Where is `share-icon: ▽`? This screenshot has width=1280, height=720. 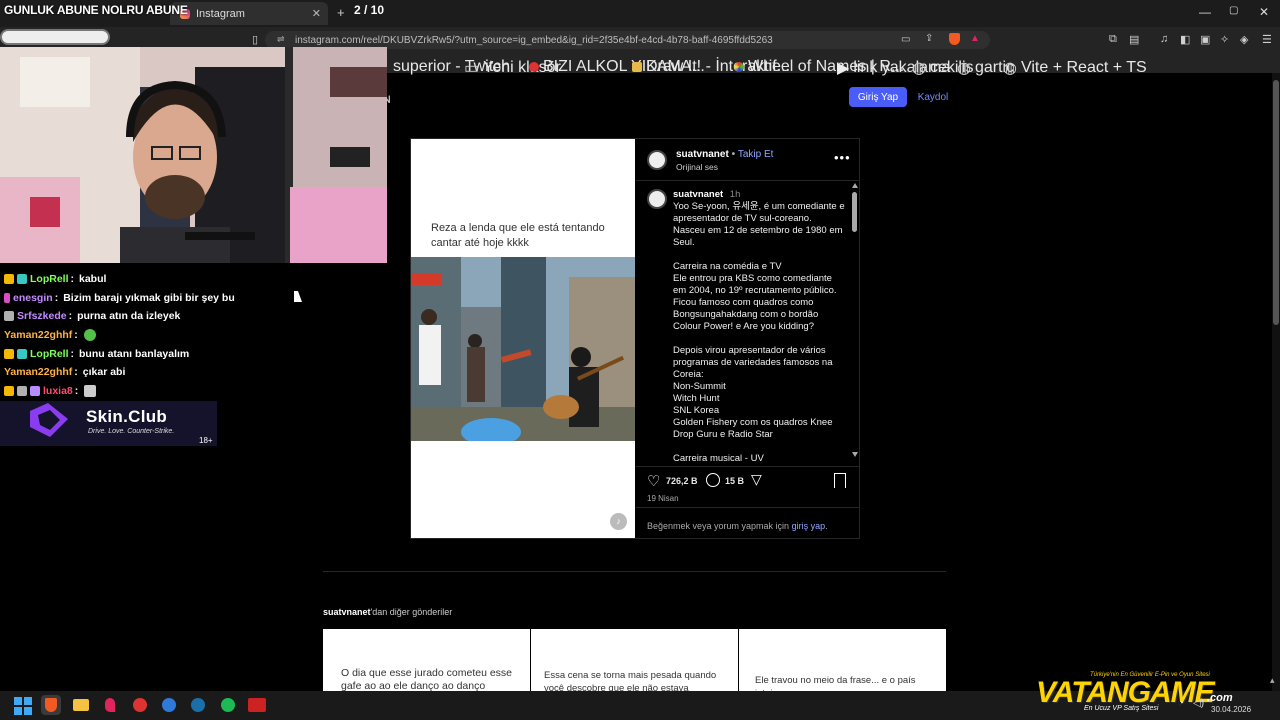
share-icon: ▽ is located at coordinates (756, 479).